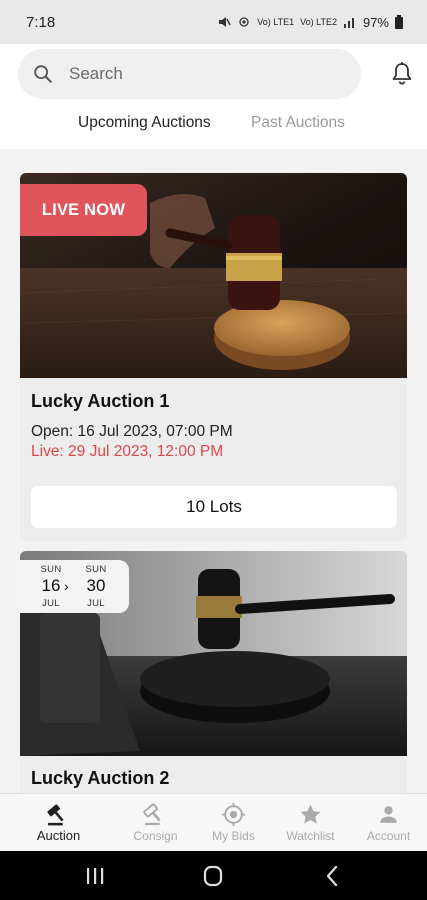  I want to click on system-navigation-bar, so click(213, 875).